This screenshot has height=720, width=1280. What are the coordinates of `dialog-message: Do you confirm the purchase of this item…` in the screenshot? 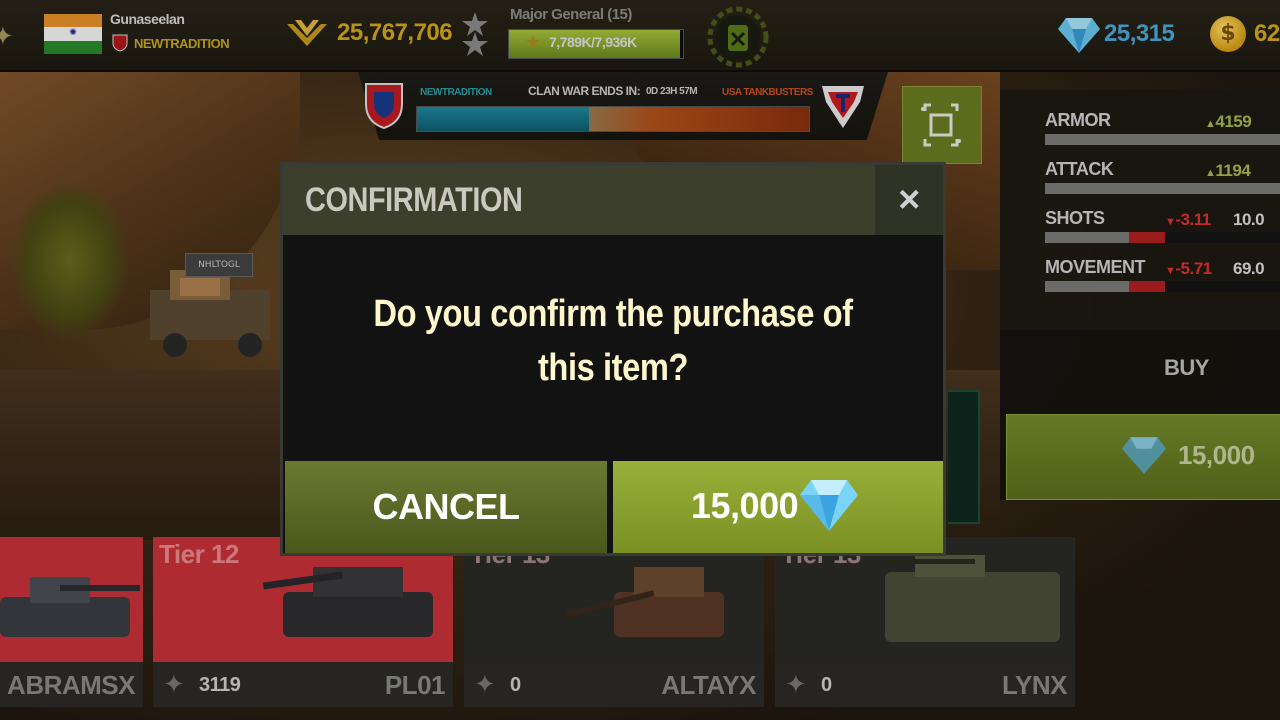 It's located at (613, 341).